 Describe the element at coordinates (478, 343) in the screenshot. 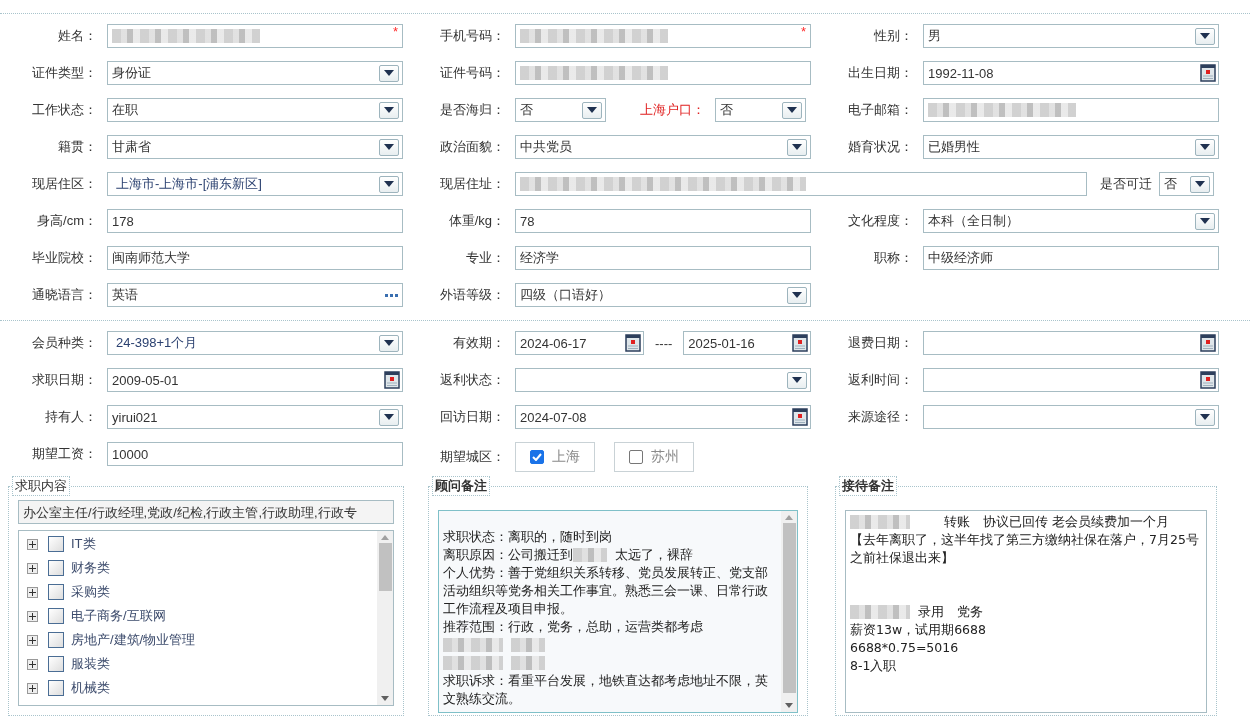

I see `field-label: 有效期：` at that location.